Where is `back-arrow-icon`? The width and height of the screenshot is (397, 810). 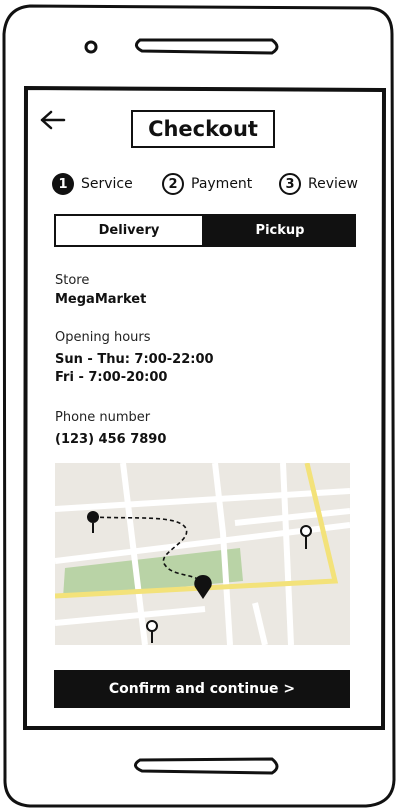 back-arrow-icon is located at coordinates (53, 120).